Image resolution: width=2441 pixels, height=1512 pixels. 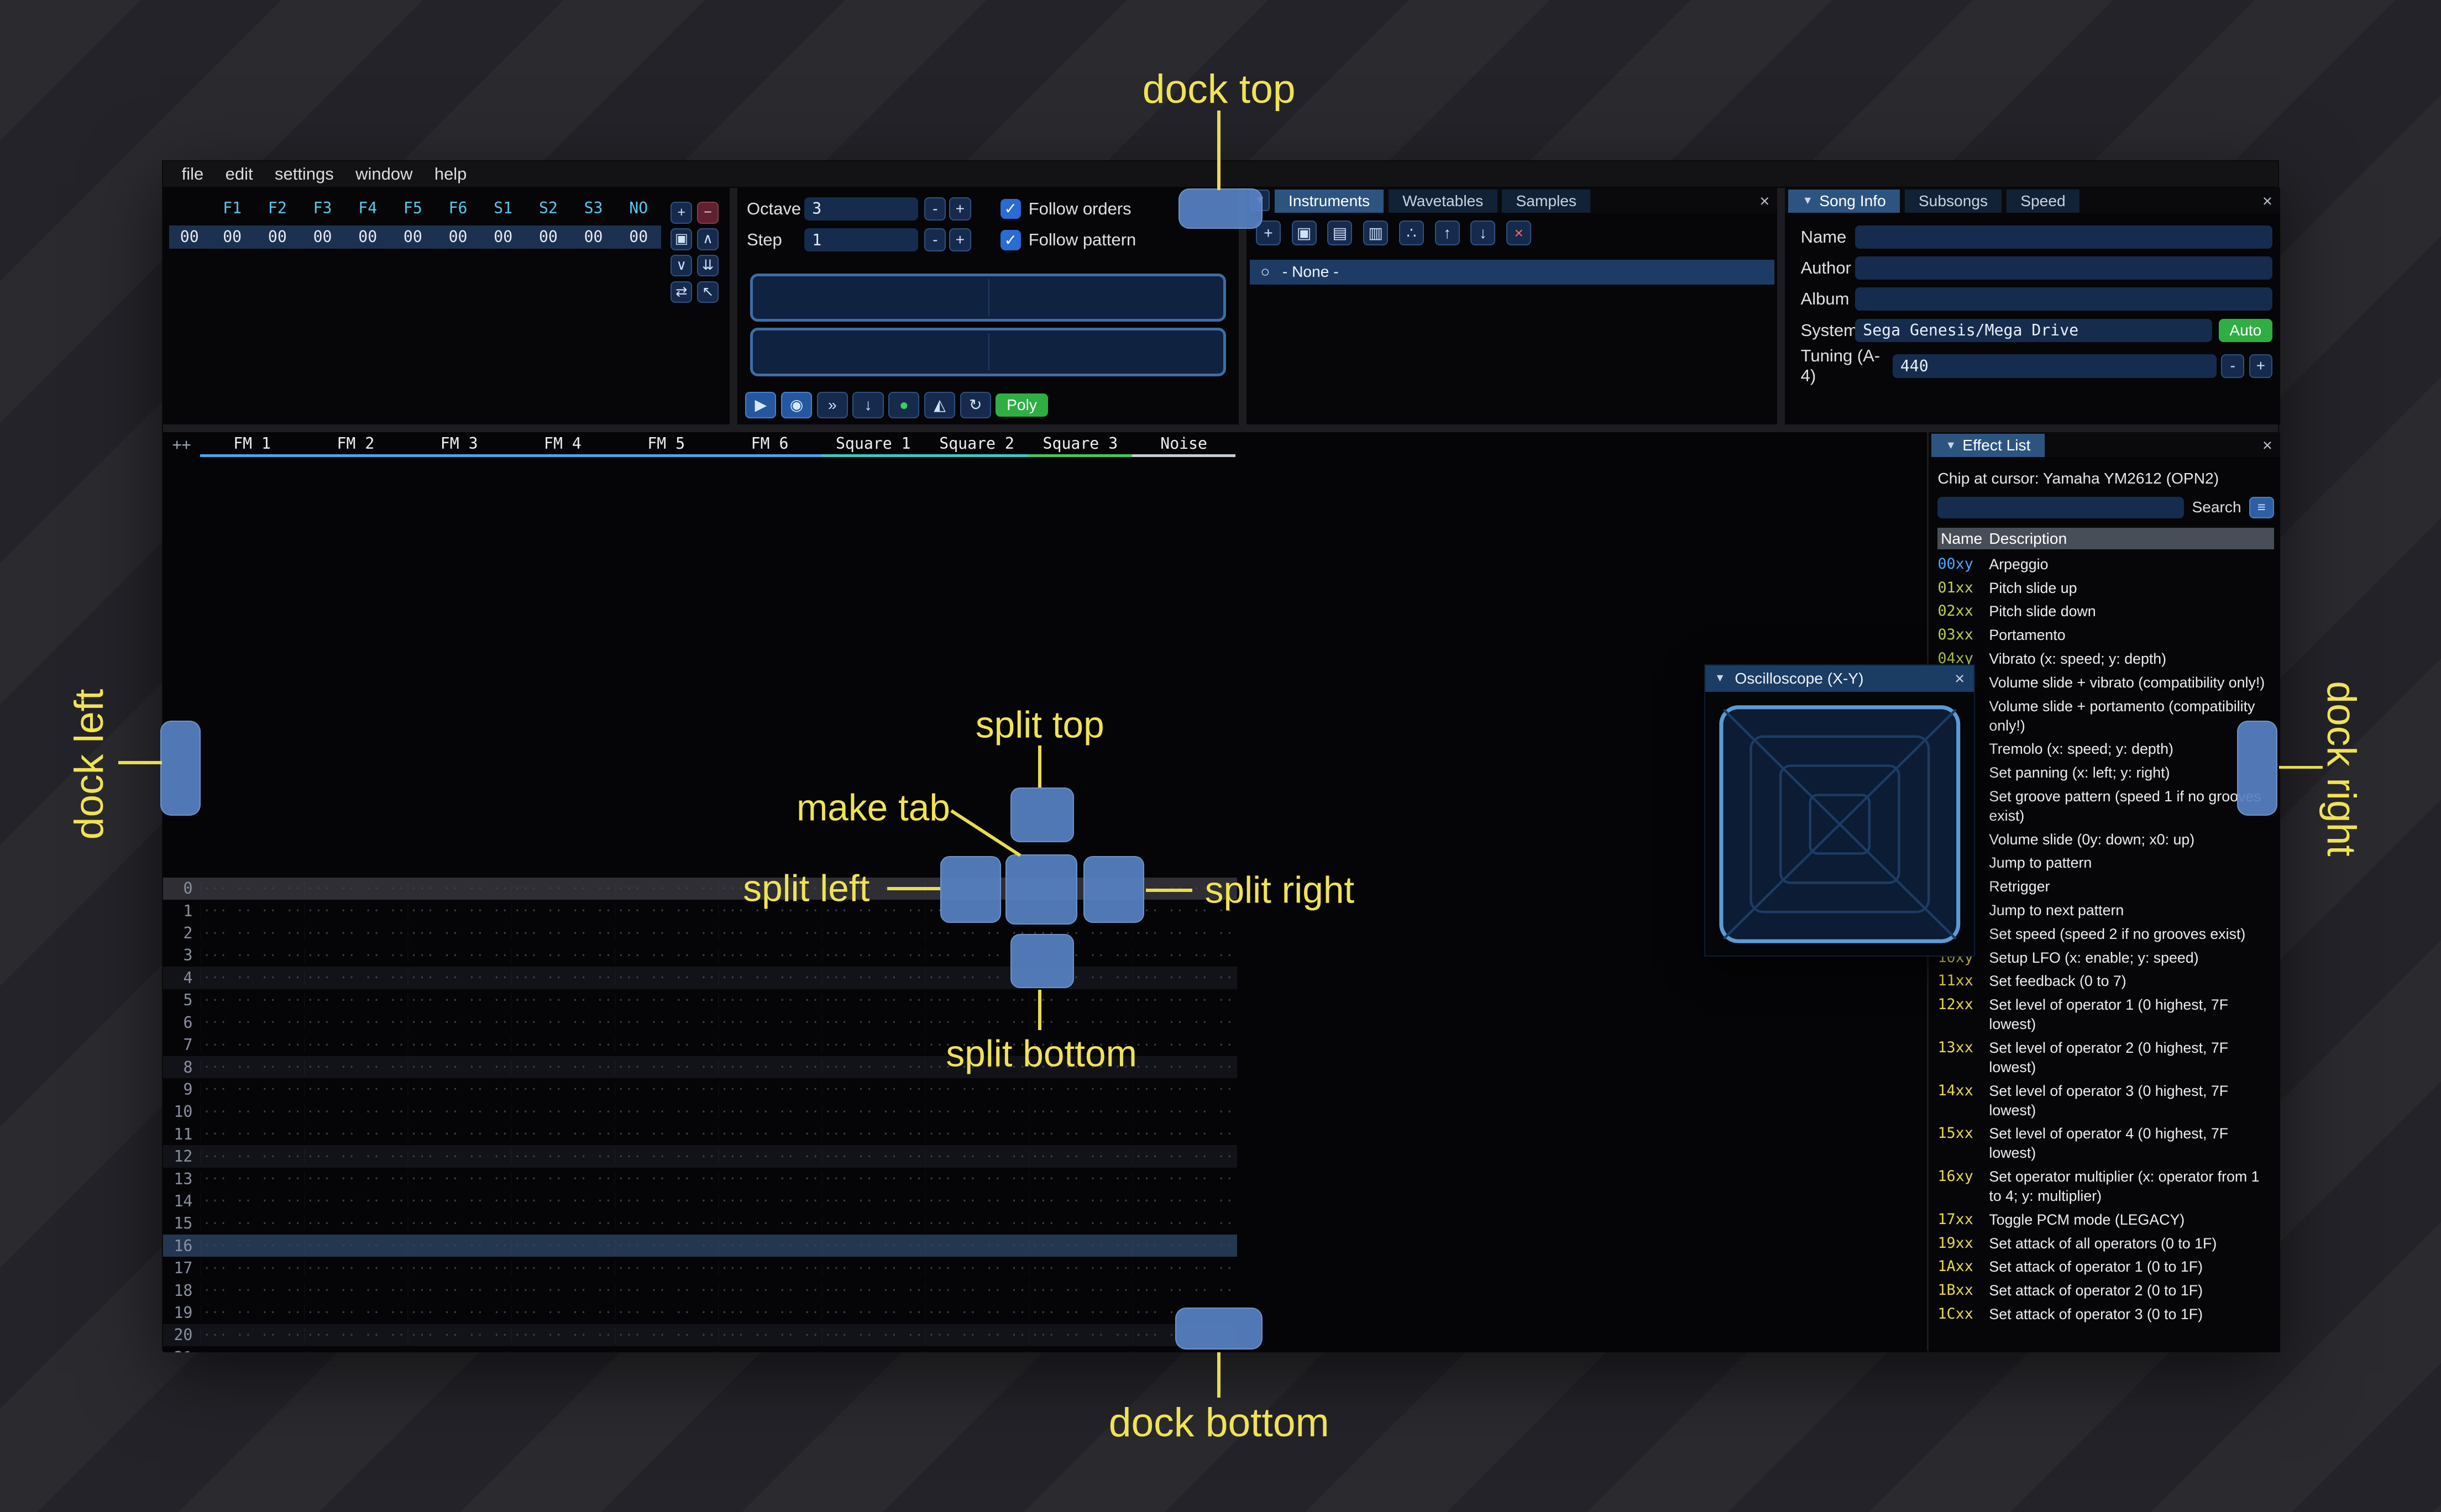 I want to click on system-auto-button: Auto, so click(x=2245, y=330).